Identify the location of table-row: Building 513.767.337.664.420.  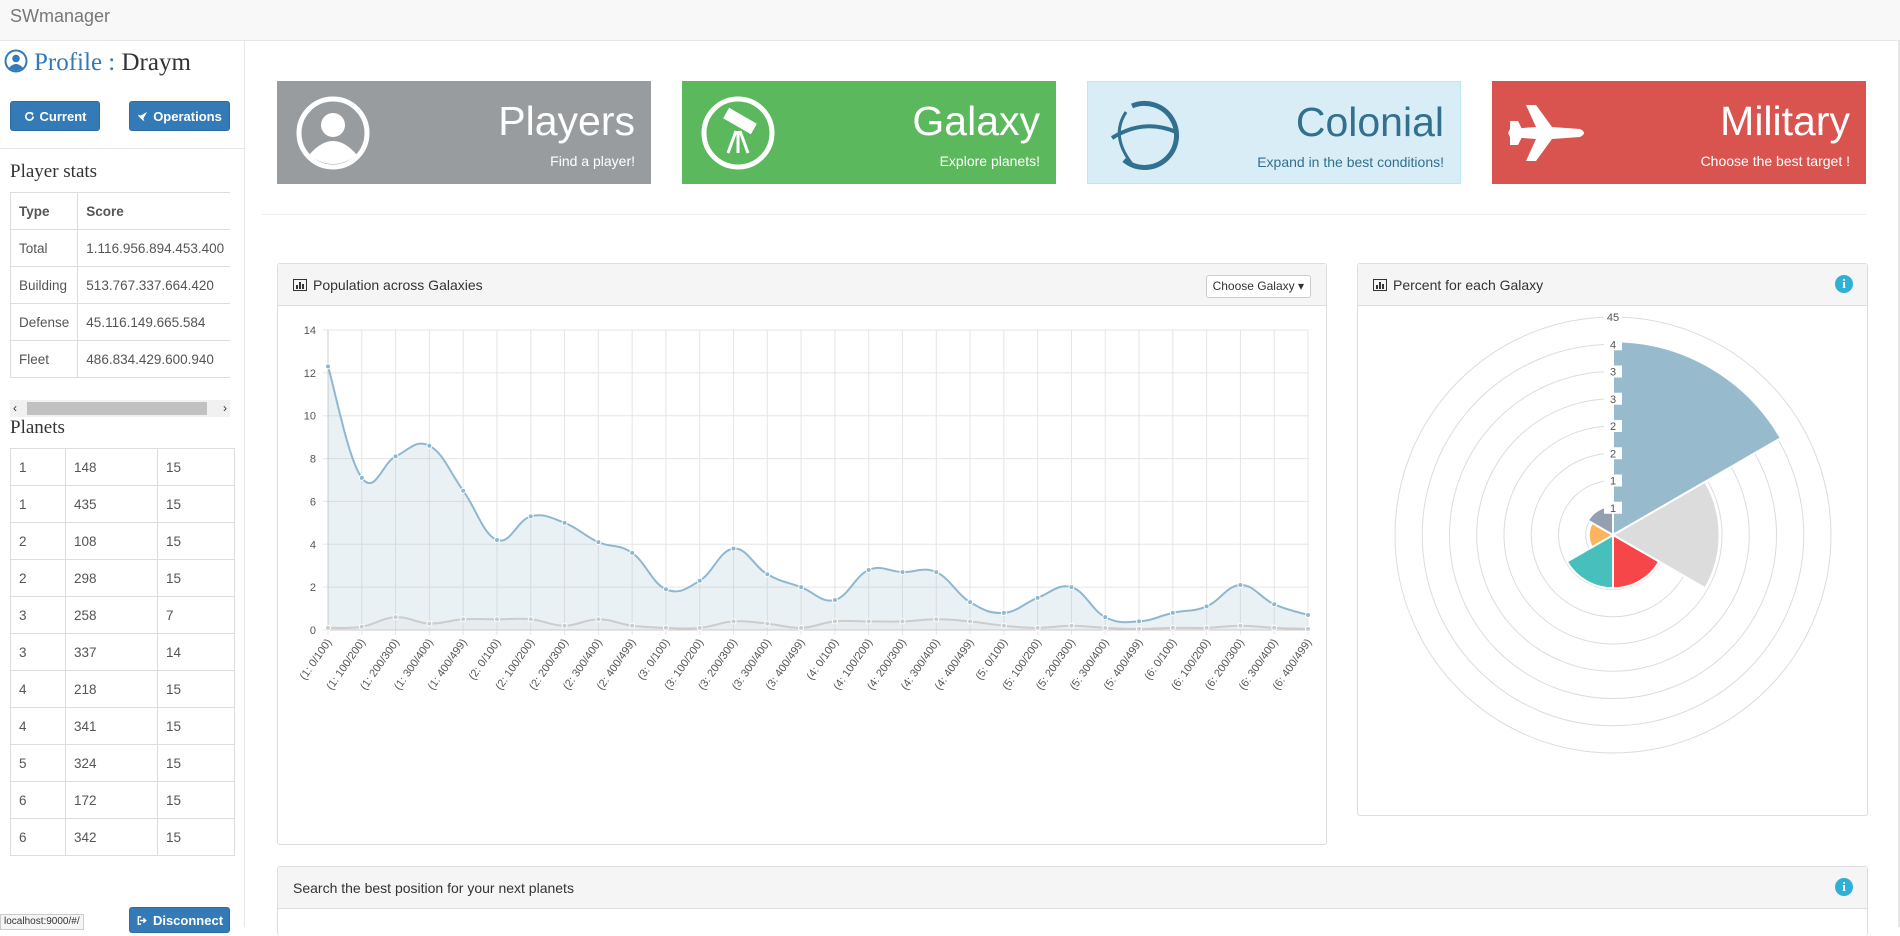
(120, 285).